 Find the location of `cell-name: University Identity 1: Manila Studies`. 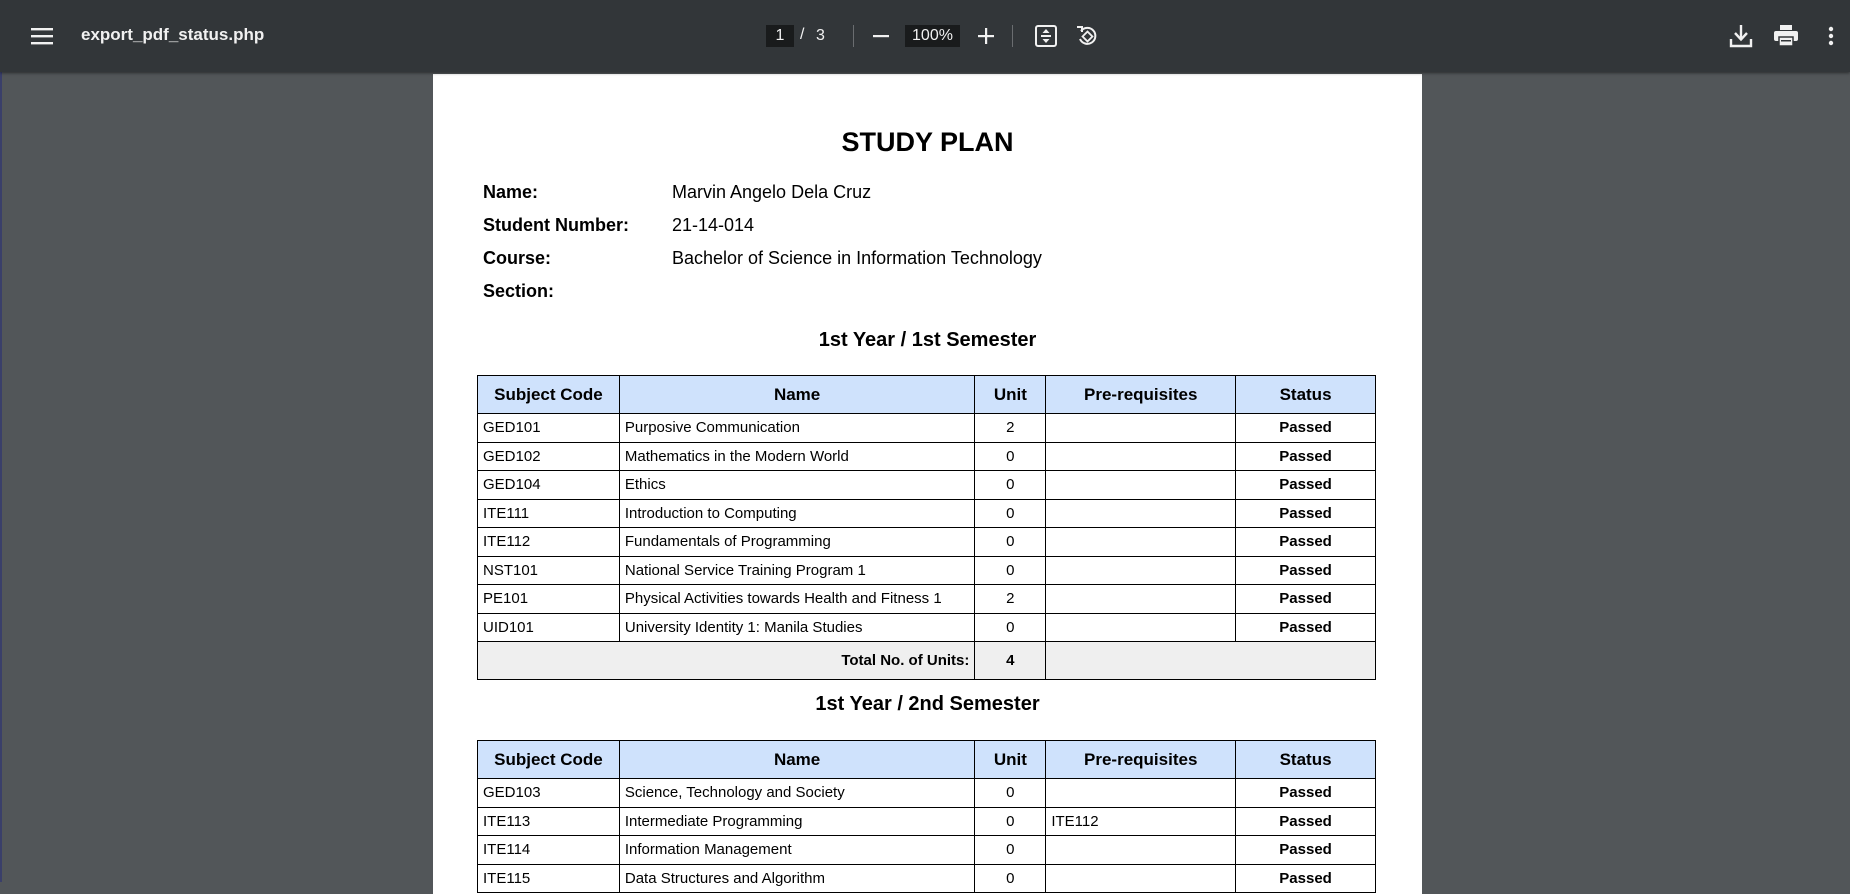

cell-name: University Identity 1: Manila Studies is located at coordinates (797, 627).